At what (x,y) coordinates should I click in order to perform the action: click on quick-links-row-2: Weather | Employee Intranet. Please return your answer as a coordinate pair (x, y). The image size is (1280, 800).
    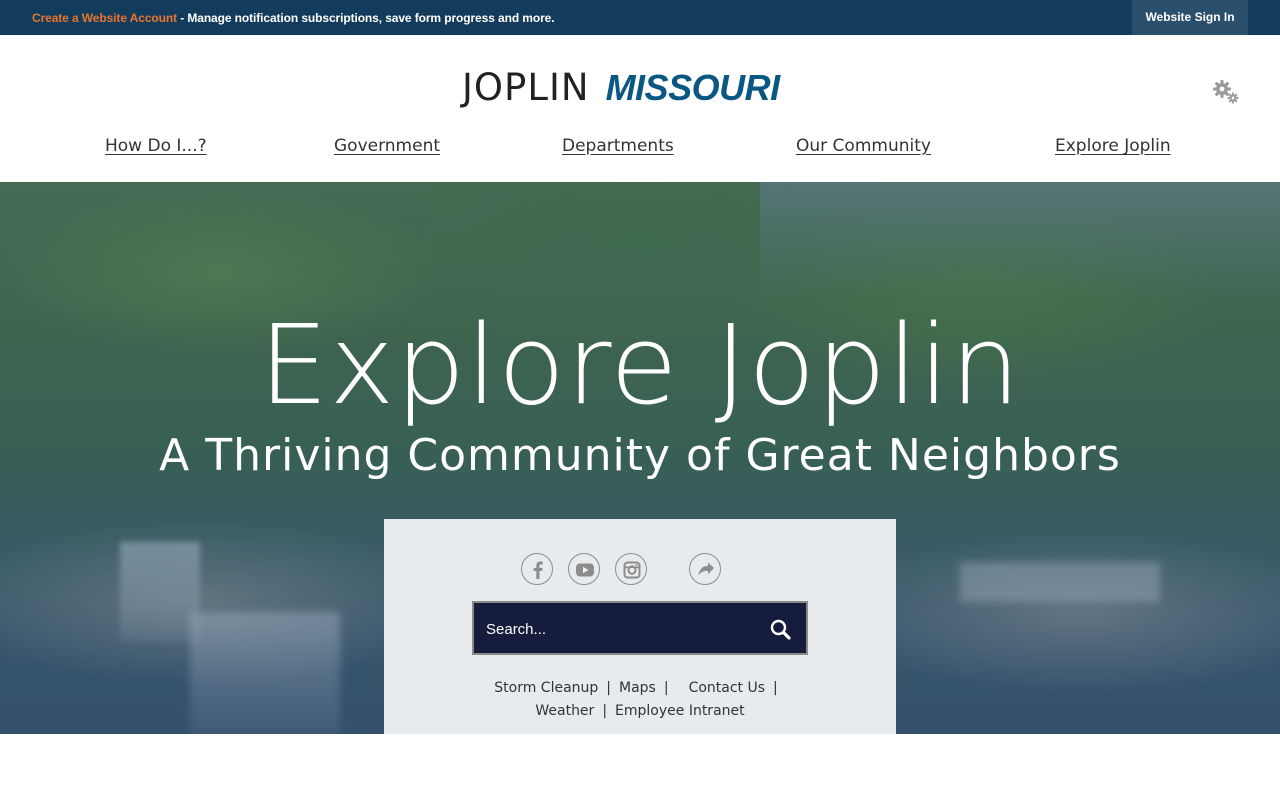
    Looking at the image, I should click on (640, 711).